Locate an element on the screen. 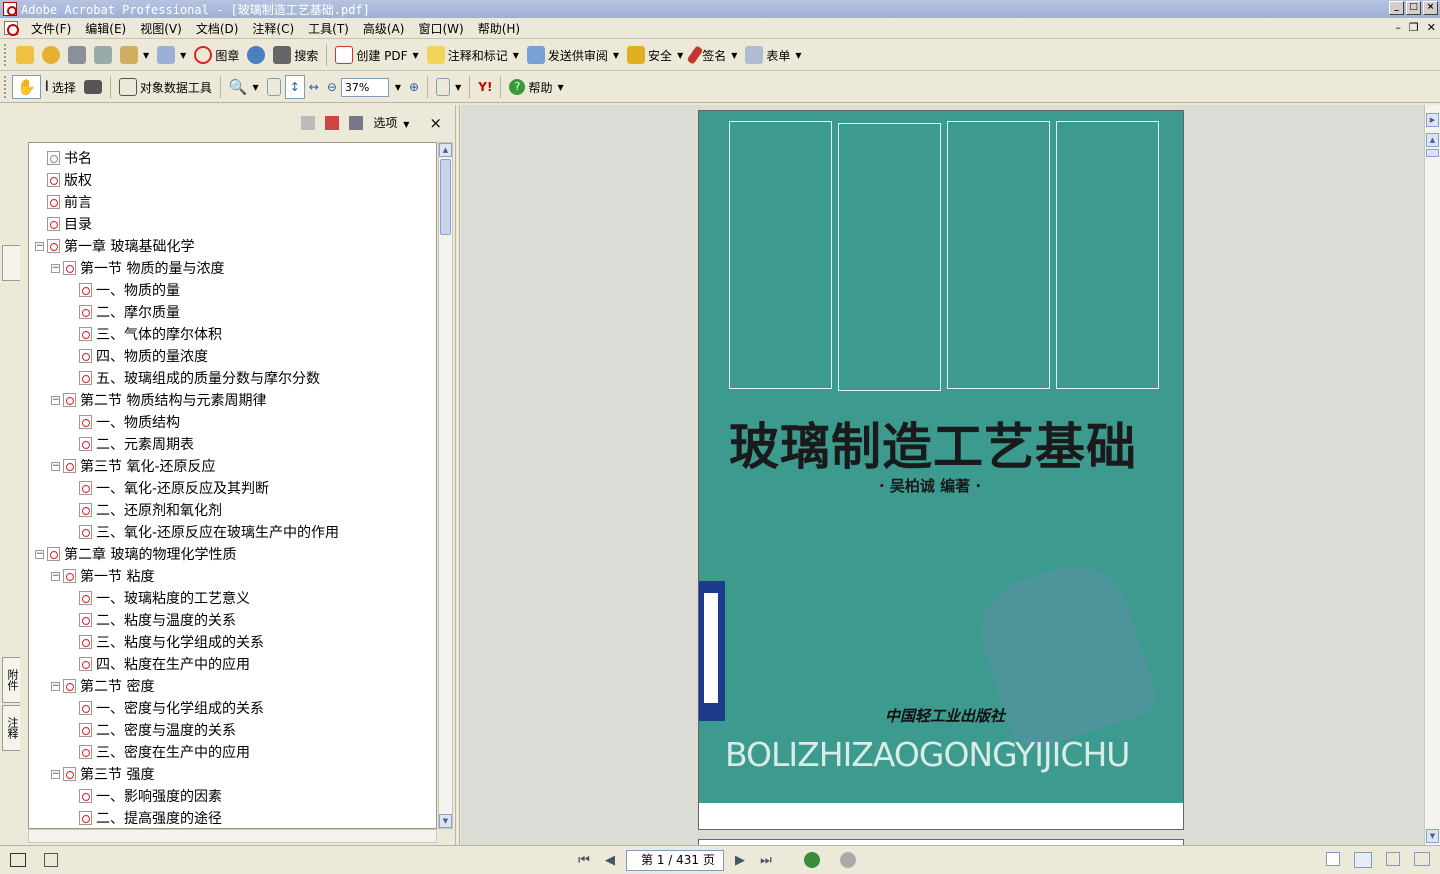 This screenshot has width=1440, height=874. send-review-button: 发送供审阅 ▼ is located at coordinates (573, 55).